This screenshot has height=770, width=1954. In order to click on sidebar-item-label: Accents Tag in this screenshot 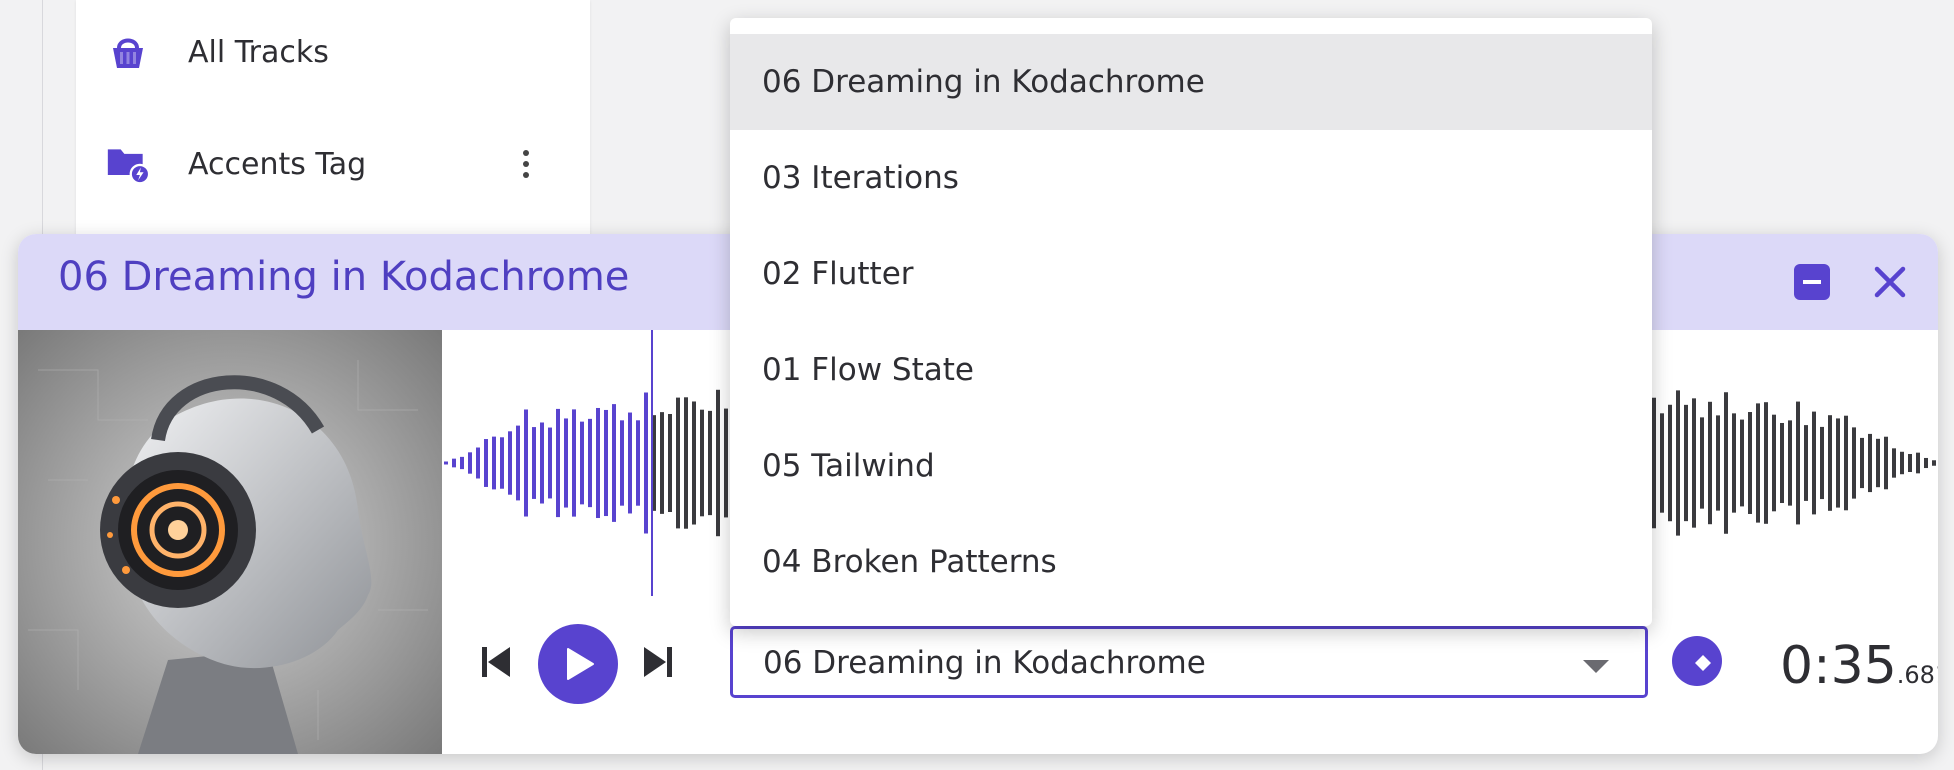, I will do `click(277, 164)`.